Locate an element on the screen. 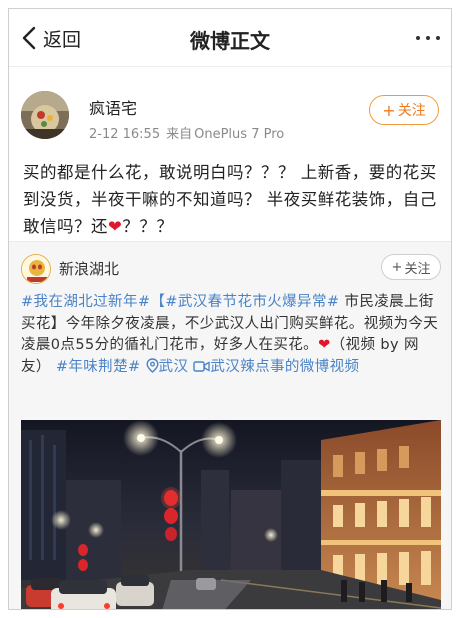 The height and width of the screenshot is (618, 460). post-text-end: ？？？ is located at coordinates (148, 226).